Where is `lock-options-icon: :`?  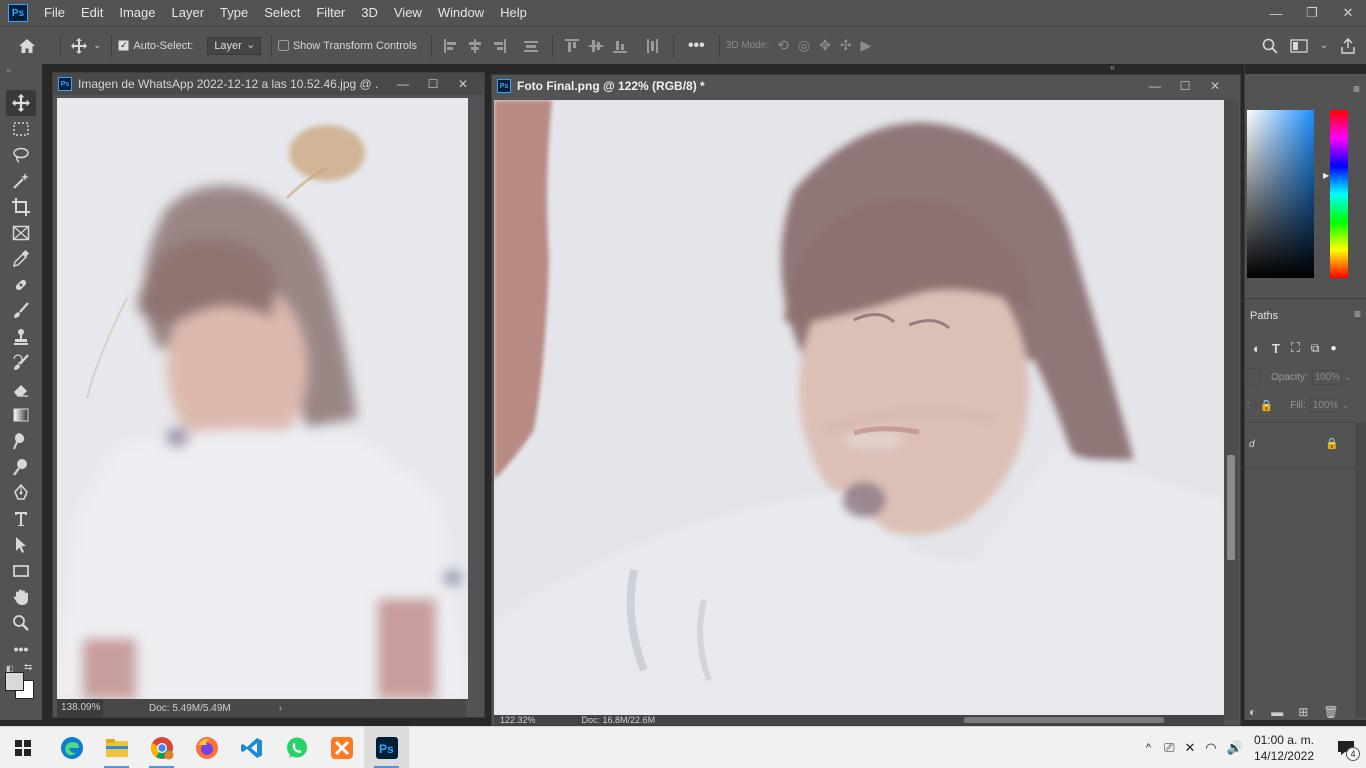
lock-options-icon: : is located at coordinates (1248, 405).